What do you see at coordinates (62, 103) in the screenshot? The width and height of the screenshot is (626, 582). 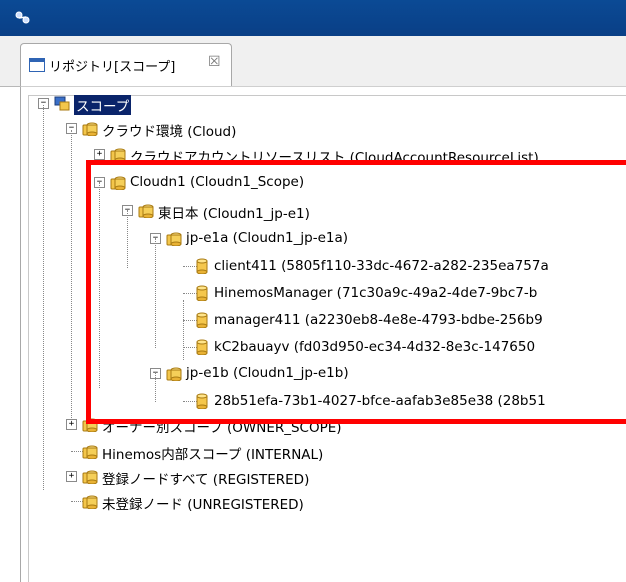 I see `scope-root-icon` at bounding box center [62, 103].